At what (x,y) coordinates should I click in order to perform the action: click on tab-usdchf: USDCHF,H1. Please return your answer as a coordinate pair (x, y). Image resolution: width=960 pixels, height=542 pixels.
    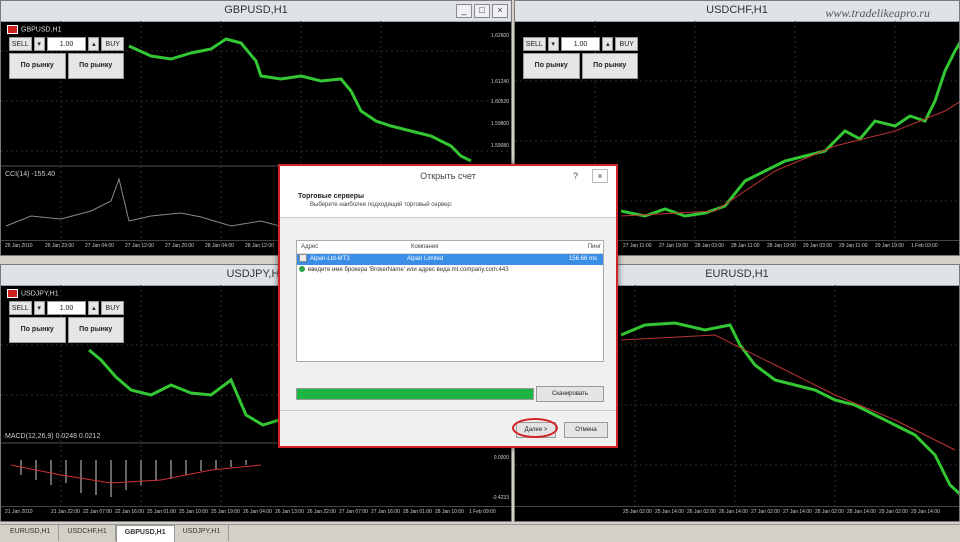
    Looking at the image, I should click on (87, 533).